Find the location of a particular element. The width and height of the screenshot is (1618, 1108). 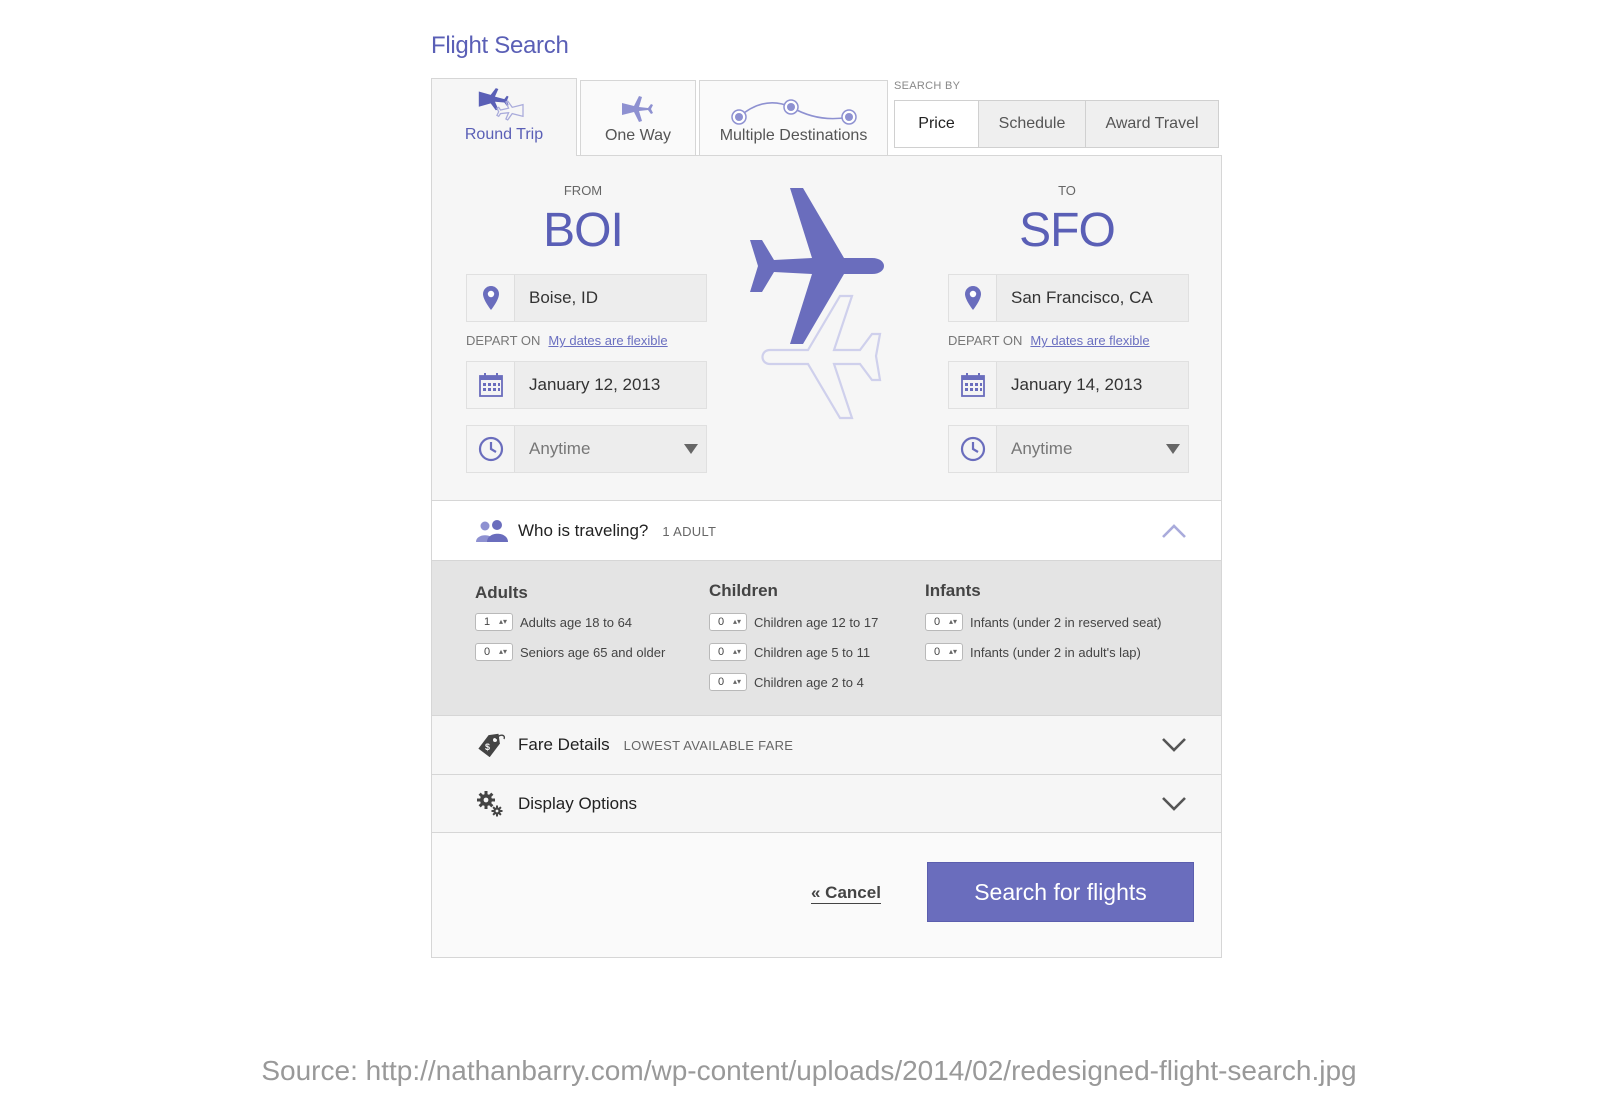

from-time-select: Anytime is located at coordinates (586, 449).